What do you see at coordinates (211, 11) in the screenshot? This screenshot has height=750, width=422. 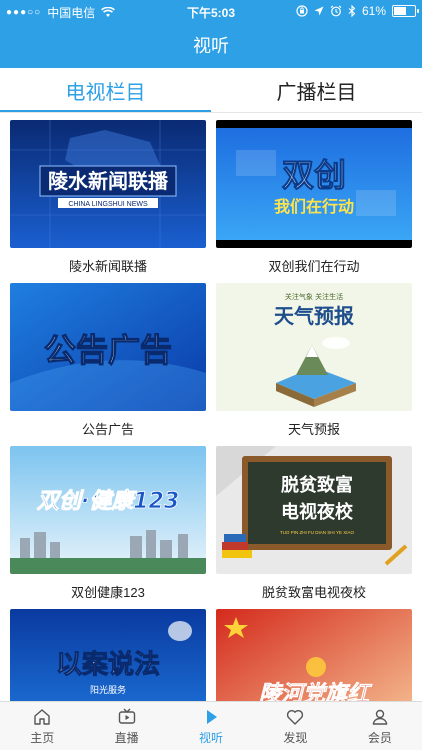 I see `status-bar: ●●●○○ 中国电信 下午5:03 61%` at bounding box center [211, 11].